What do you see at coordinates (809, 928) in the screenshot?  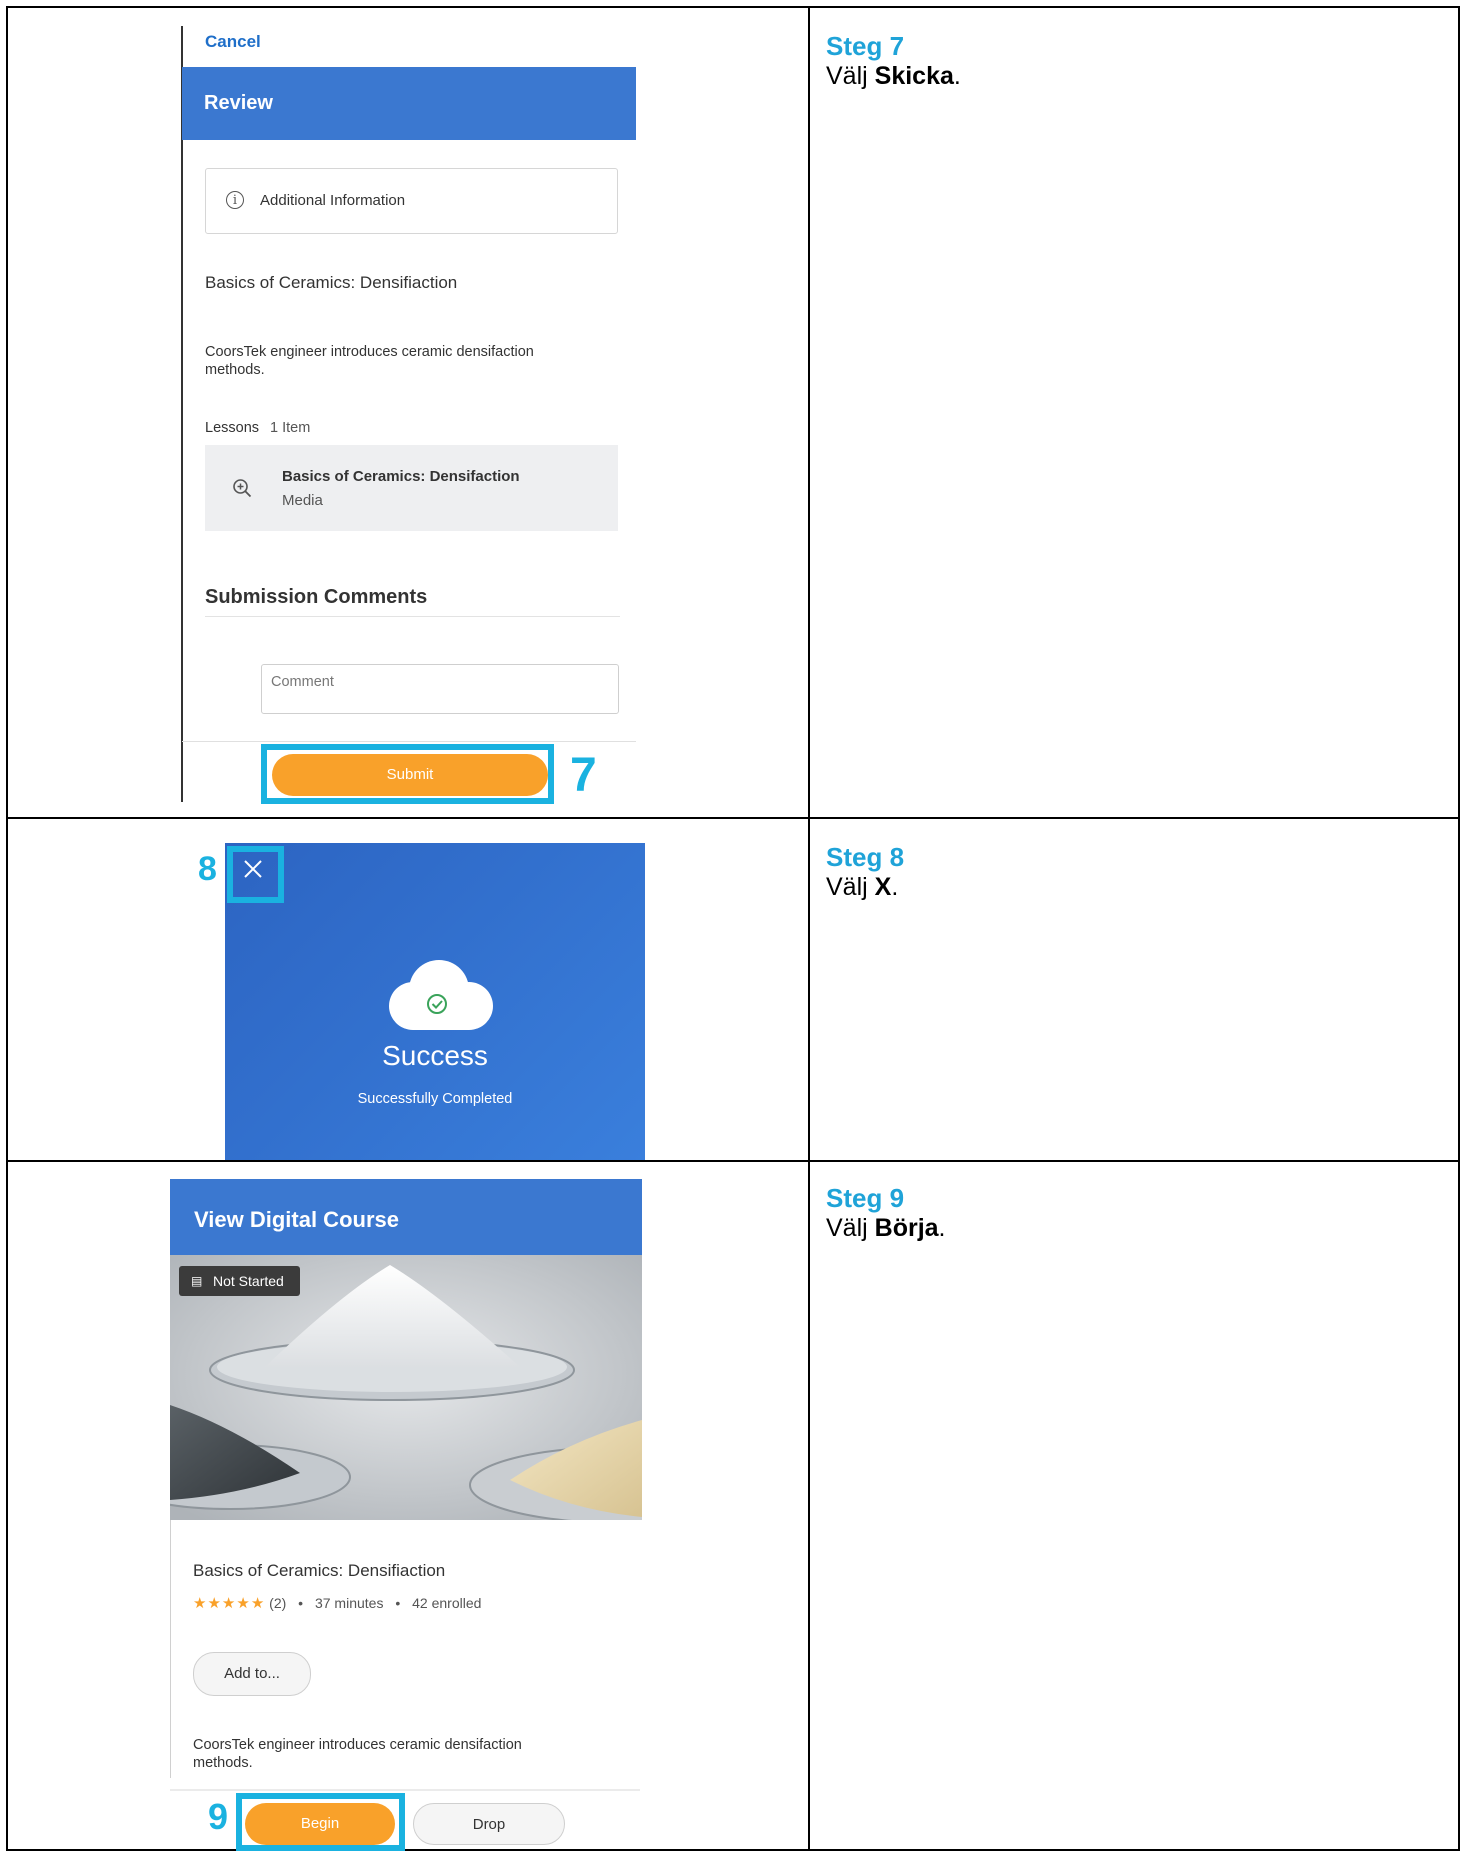 I see `table-column-divider` at bounding box center [809, 928].